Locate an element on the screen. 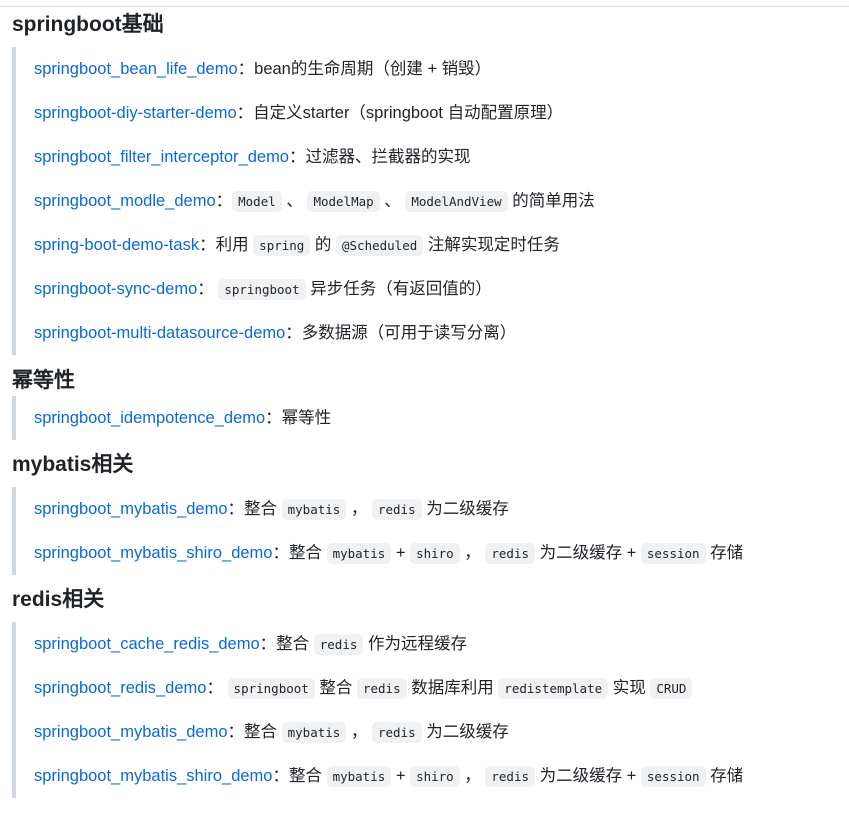 This screenshot has height=824, width=849. description-text: 的简单用法 is located at coordinates (551, 201).